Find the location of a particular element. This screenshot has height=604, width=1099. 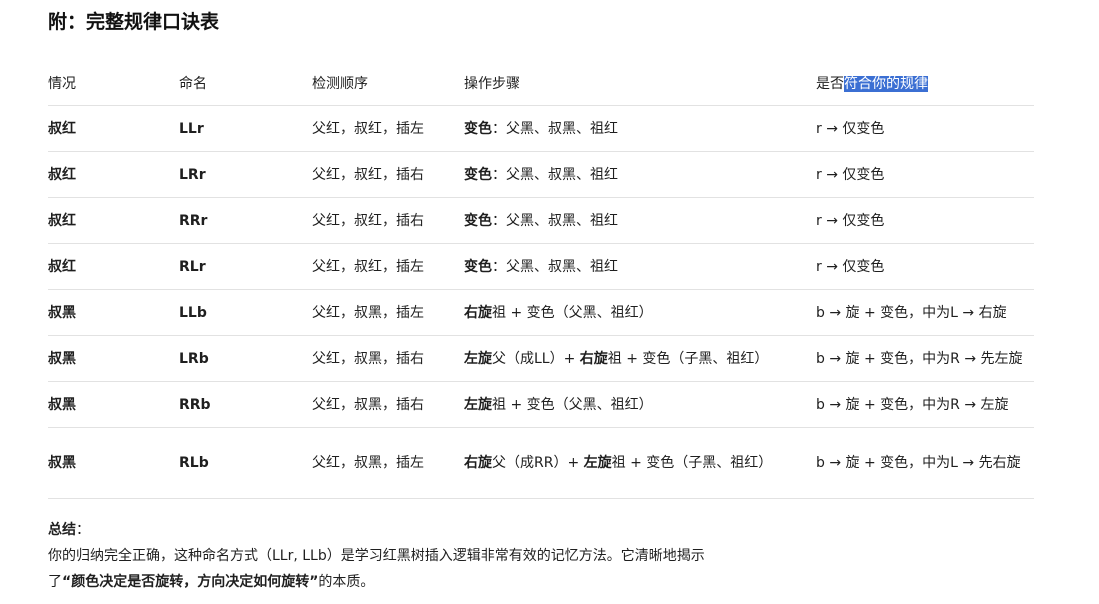

cell-steps: 右旋父（成RR）+ 左旋祖 + 变色（子黑、祖红） is located at coordinates (640, 463).